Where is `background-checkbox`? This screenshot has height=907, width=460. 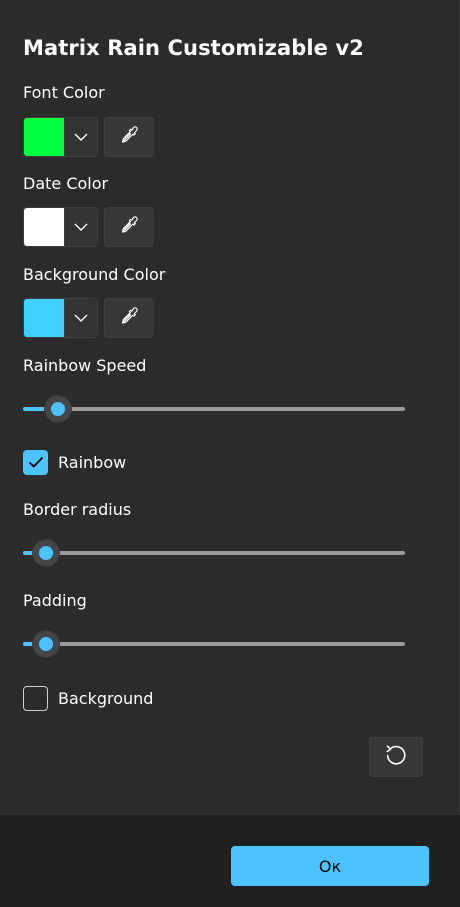
background-checkbox is located at coordinates (35, 698).